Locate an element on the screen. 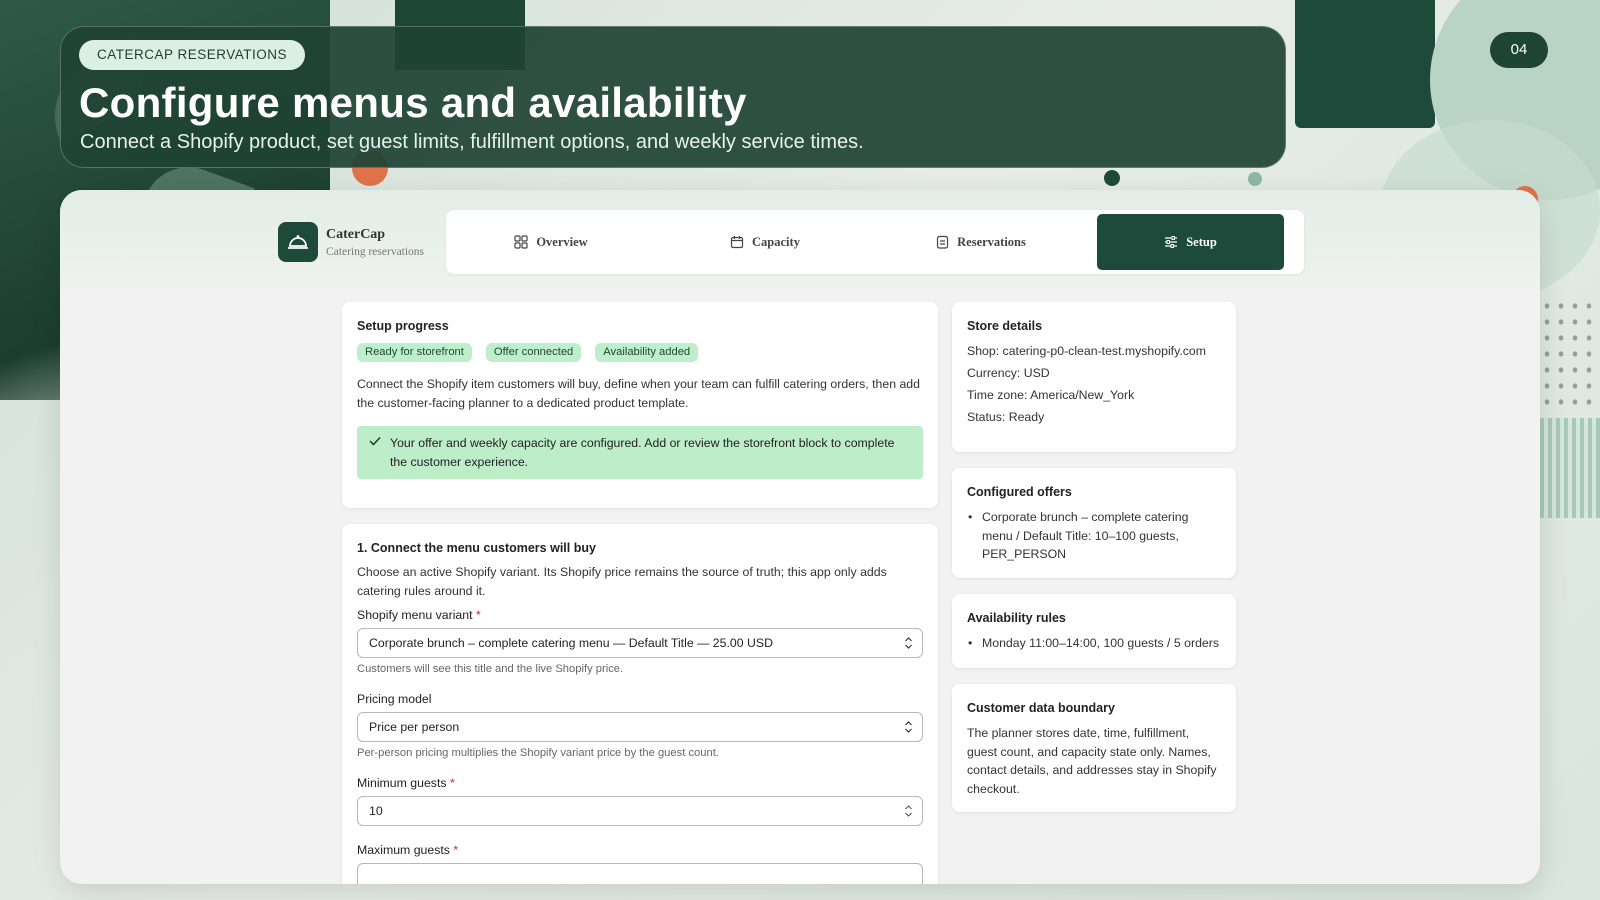  pricing-label: Pricing model is located at coordinates (394, 699).